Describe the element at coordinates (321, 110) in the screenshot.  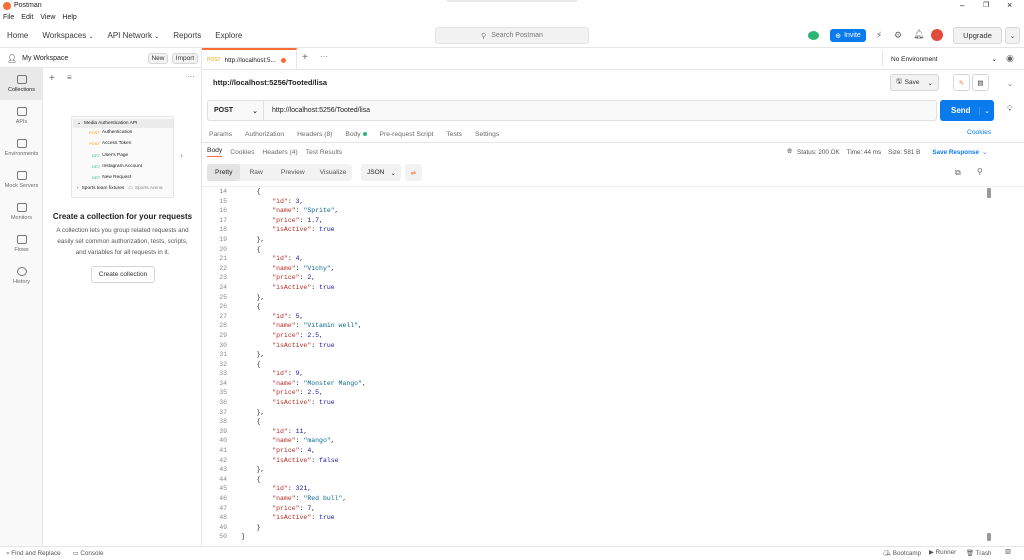
I see `url-input: http://localhost:5256/Tooted/lisa` at that location.